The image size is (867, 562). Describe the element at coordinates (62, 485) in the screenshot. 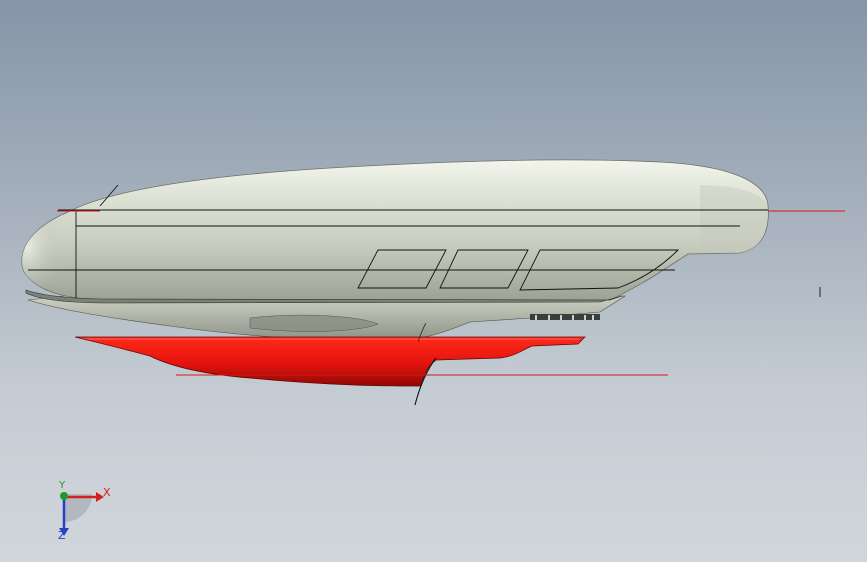

I see `y-axis-label: Y` at that location.